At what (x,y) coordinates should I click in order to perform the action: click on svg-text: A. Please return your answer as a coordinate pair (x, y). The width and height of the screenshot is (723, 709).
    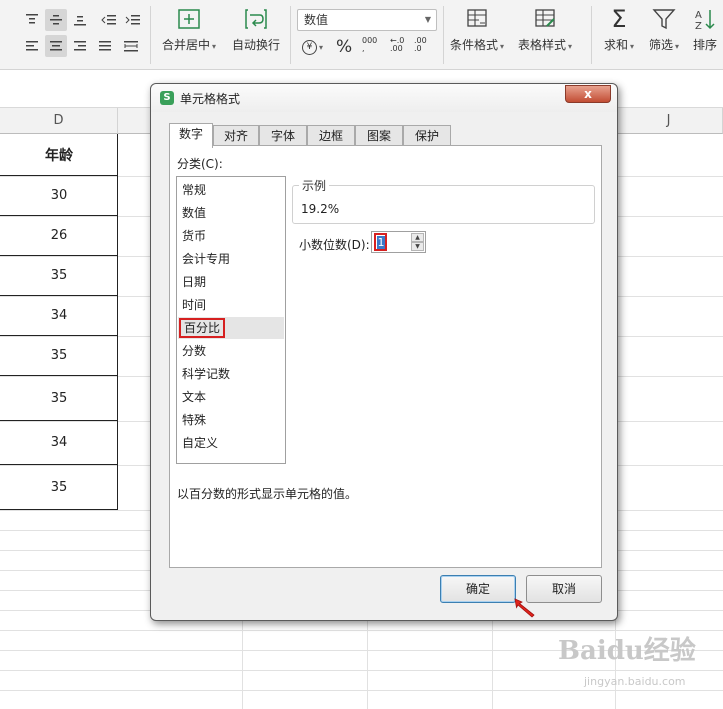
    Looking at the image, I should click on (698, 15).